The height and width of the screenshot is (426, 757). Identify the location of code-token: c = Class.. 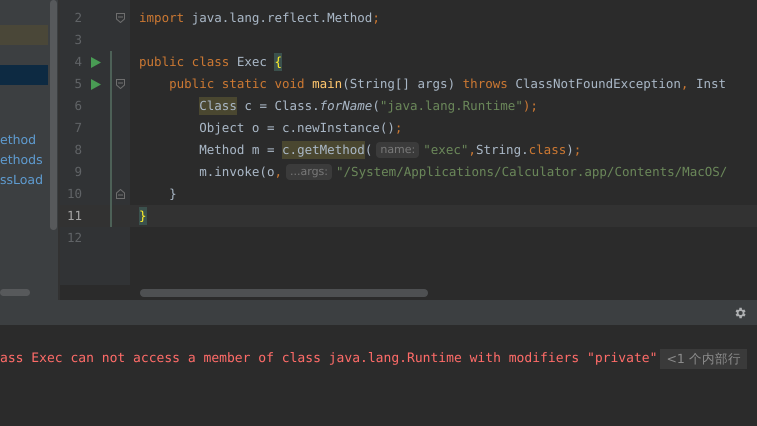
(282, 105).